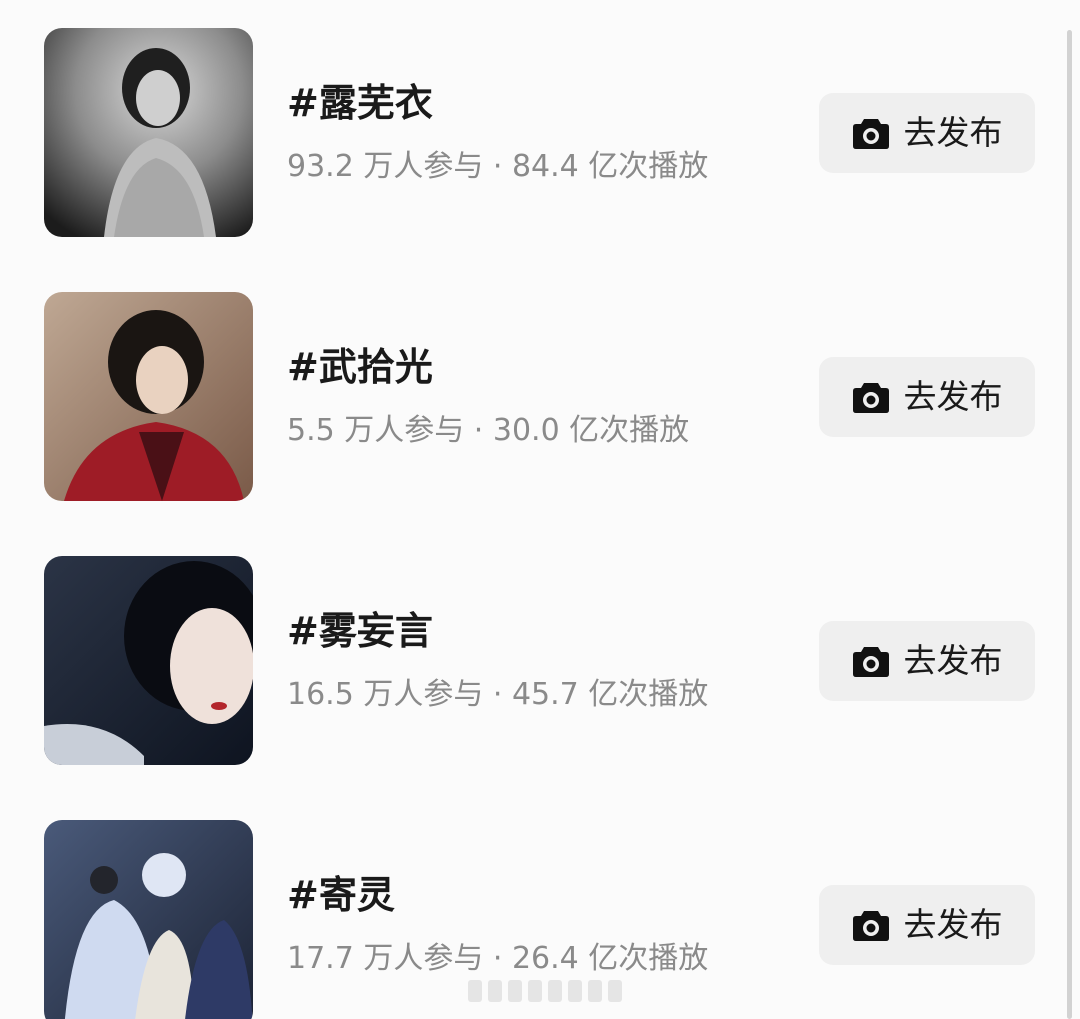  Describe the element at coordinates (360, 631) in the screenshot. I see `topic-title: #雾妄言` at that location.